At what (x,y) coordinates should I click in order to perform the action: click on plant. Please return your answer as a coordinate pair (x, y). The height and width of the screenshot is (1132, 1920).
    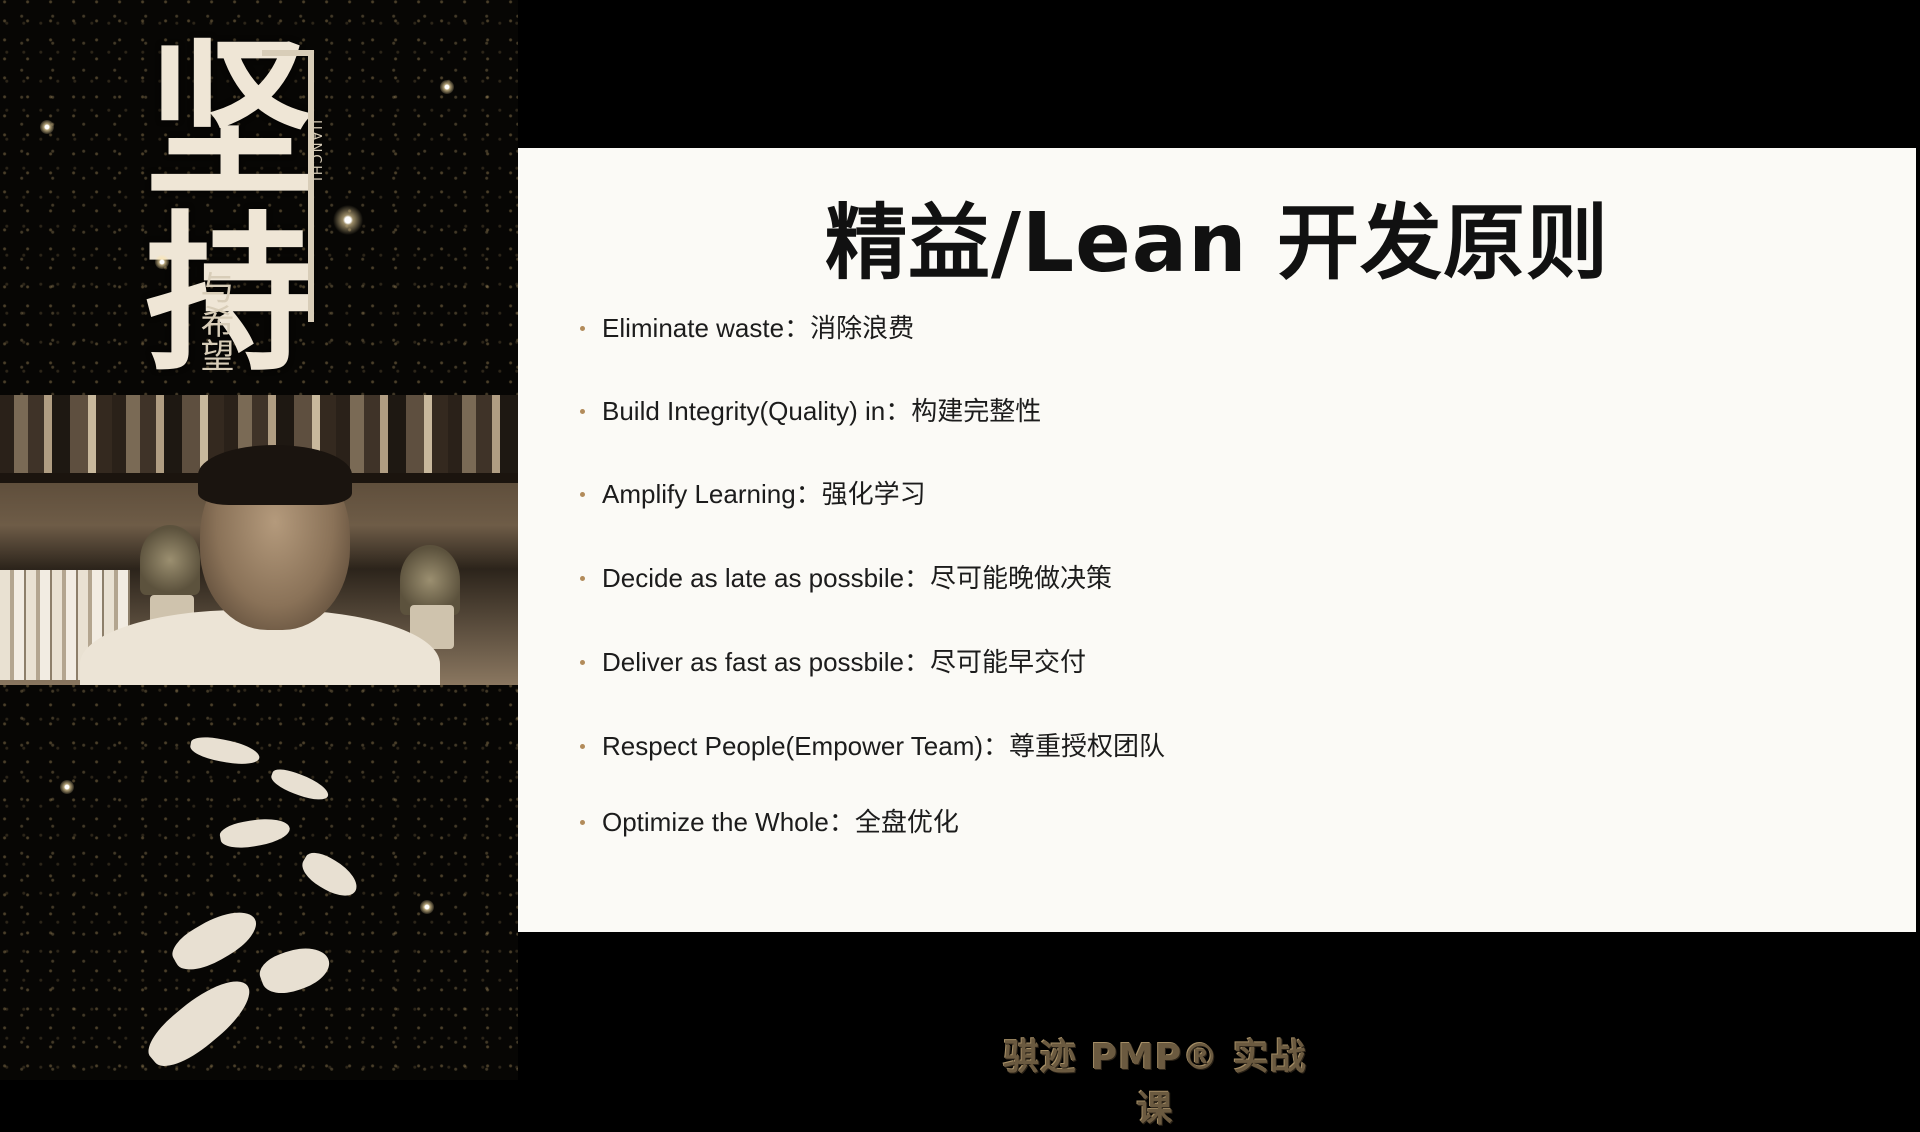
    Looking at the image, I should click on (170, 560).